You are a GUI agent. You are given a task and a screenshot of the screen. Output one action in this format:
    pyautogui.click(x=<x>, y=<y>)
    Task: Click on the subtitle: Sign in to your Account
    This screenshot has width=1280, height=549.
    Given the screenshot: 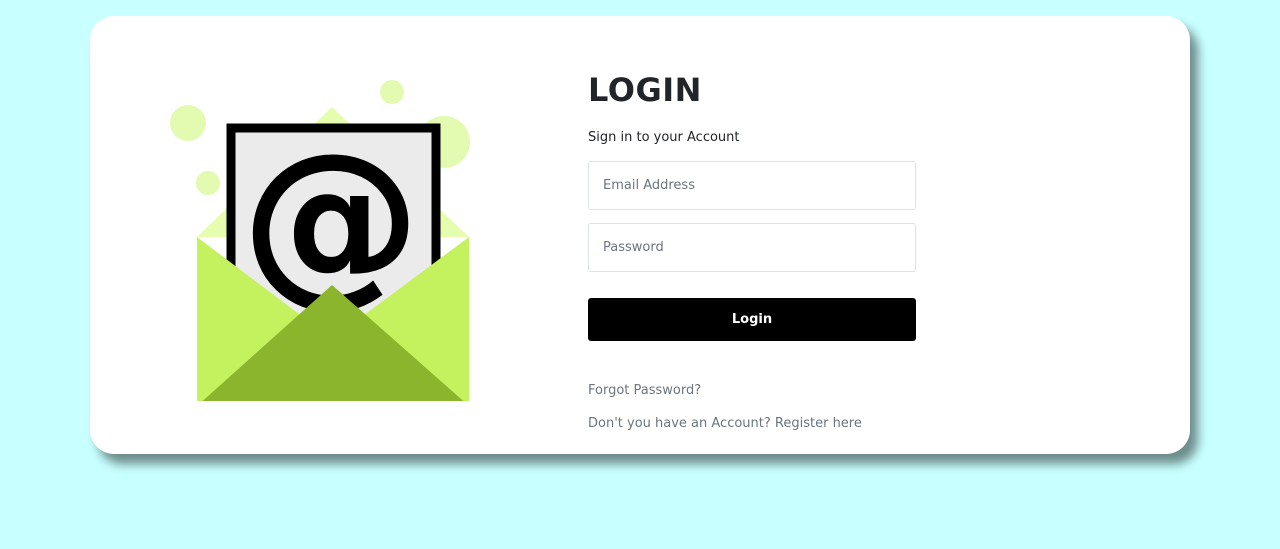 What is the action you would take?
    pyautogui.click(x=664, y=137)
    